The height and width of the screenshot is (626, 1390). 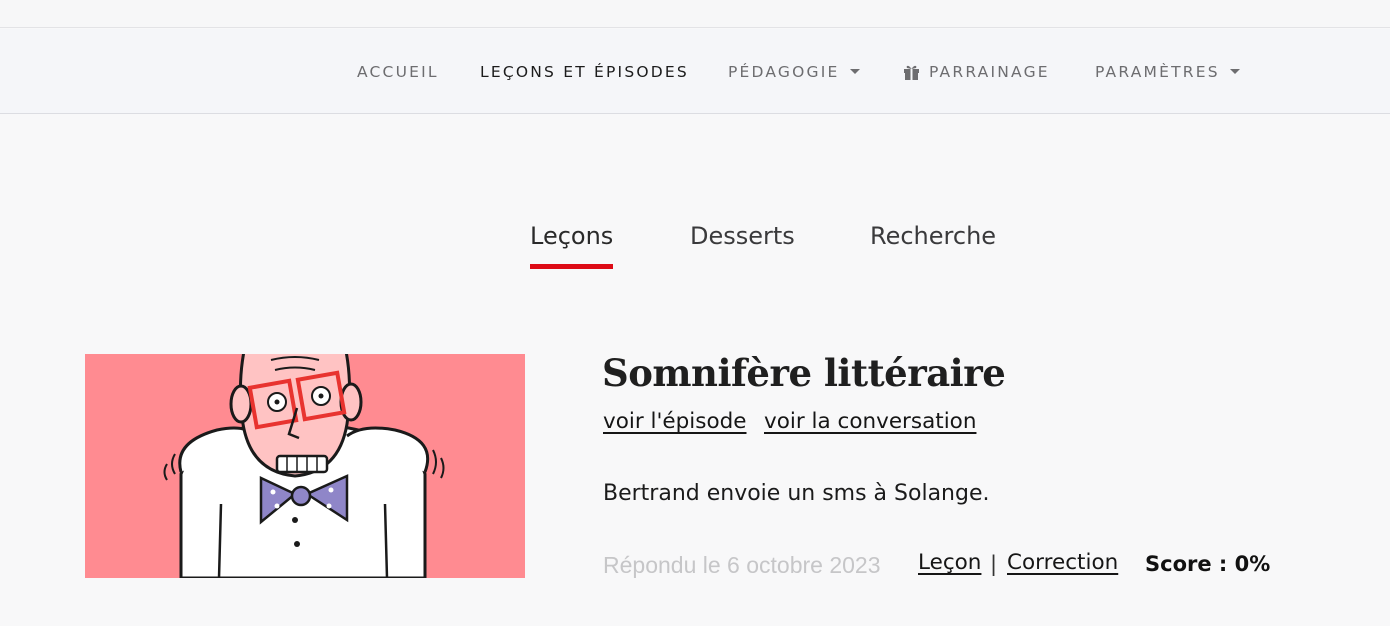 I want to click on lesson-link: Leçon, so click(x=949, y=562).